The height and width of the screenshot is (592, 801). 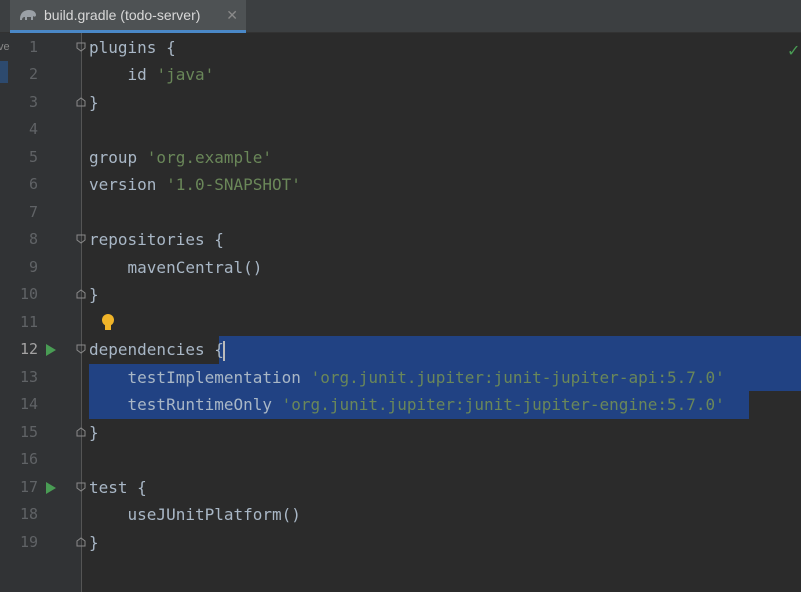 I want to click on line-number: 19, so click(x=28, y=541).